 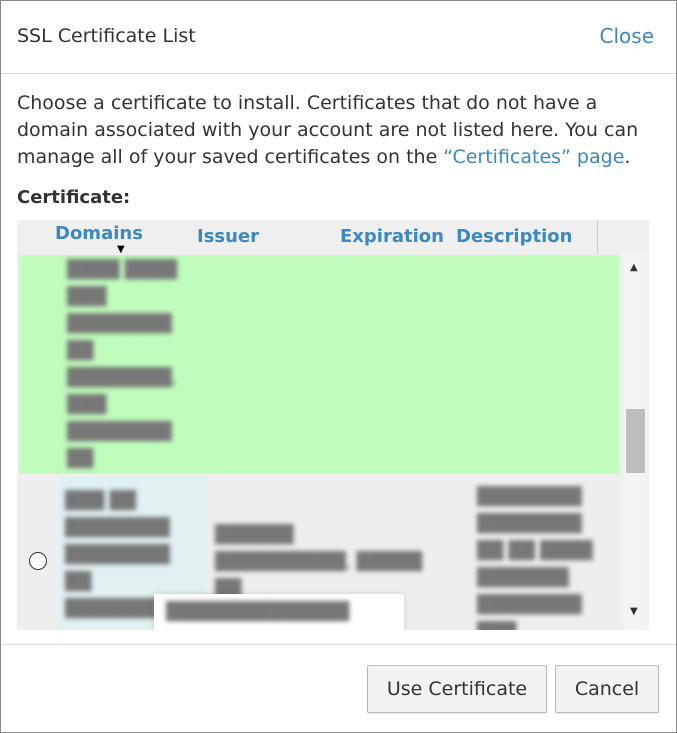 I want to click on scroll-thumb, so click(x=635, y=441).